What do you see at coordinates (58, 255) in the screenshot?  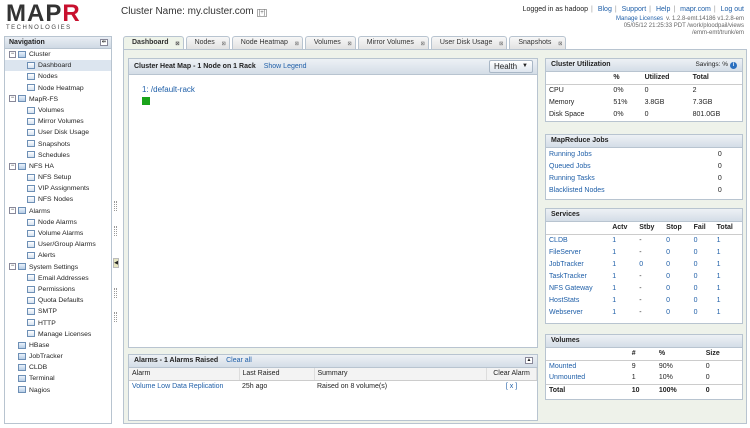 I see `sidebar-item-alerts: Alerts` at bounding box center [58, 255].